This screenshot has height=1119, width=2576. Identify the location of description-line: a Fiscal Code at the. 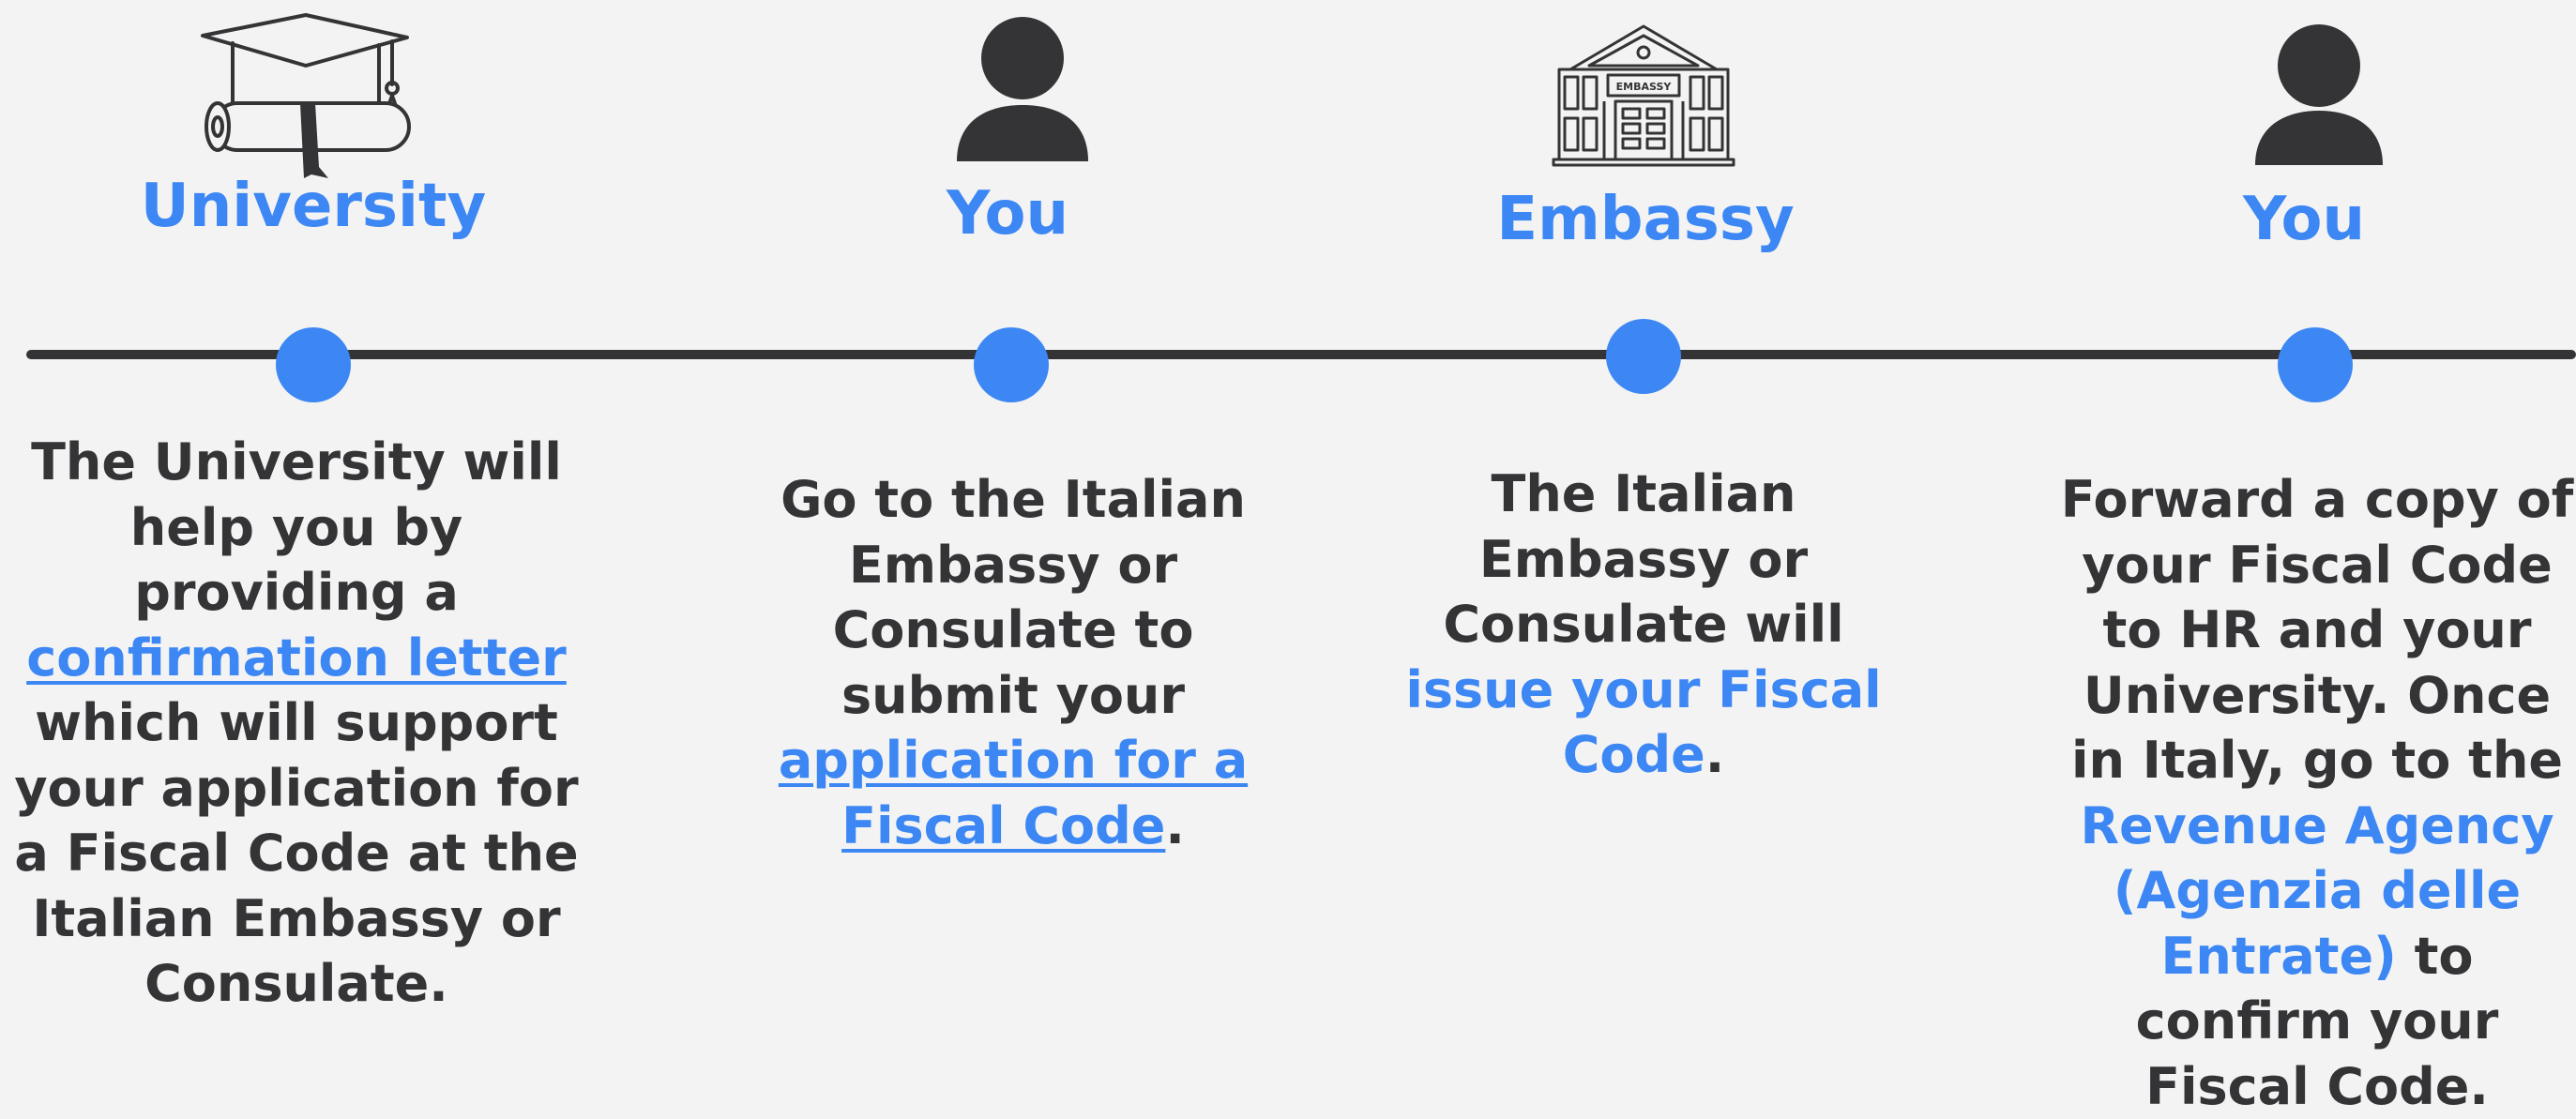
(296, 853).